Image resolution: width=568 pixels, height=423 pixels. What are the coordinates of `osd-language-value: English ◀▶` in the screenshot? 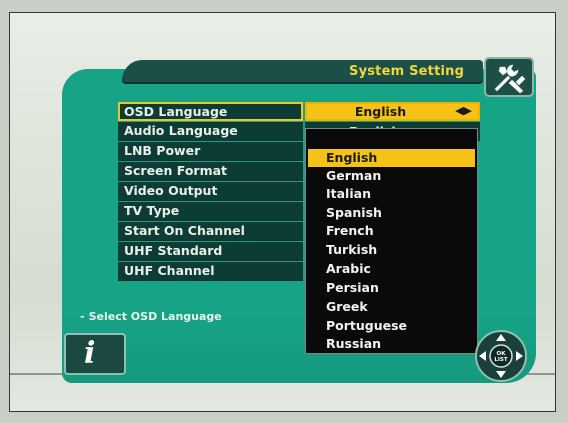 It's located at (392, 111).